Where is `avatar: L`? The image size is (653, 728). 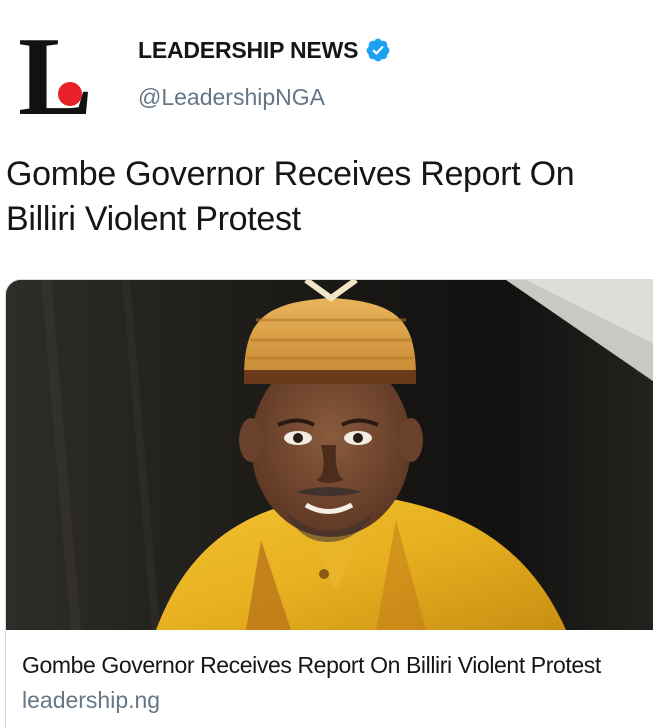
avatar: L is located at coordinates (65, 77).